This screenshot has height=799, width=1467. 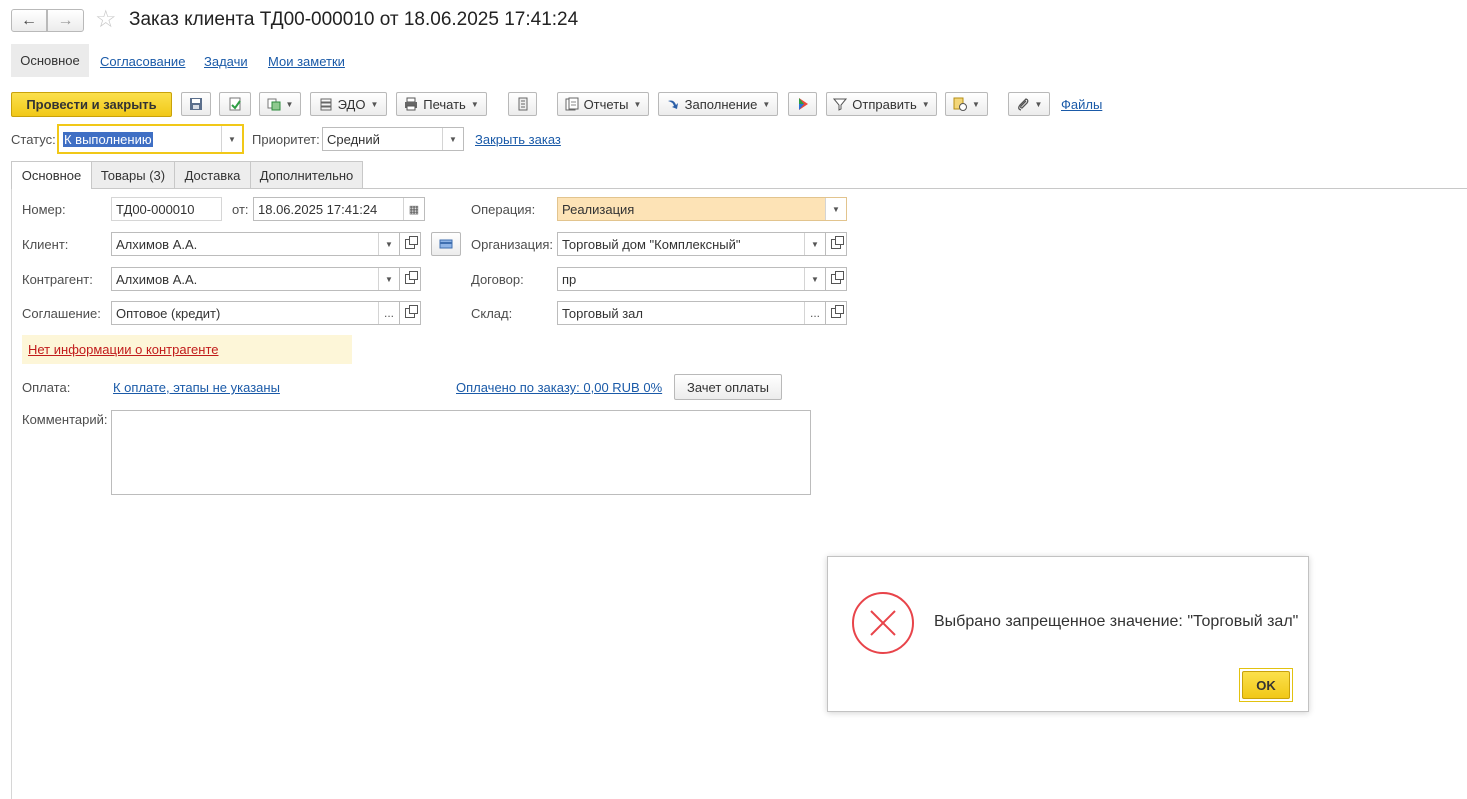 I want to click on open-contract-button, so click(x=836, y=279).